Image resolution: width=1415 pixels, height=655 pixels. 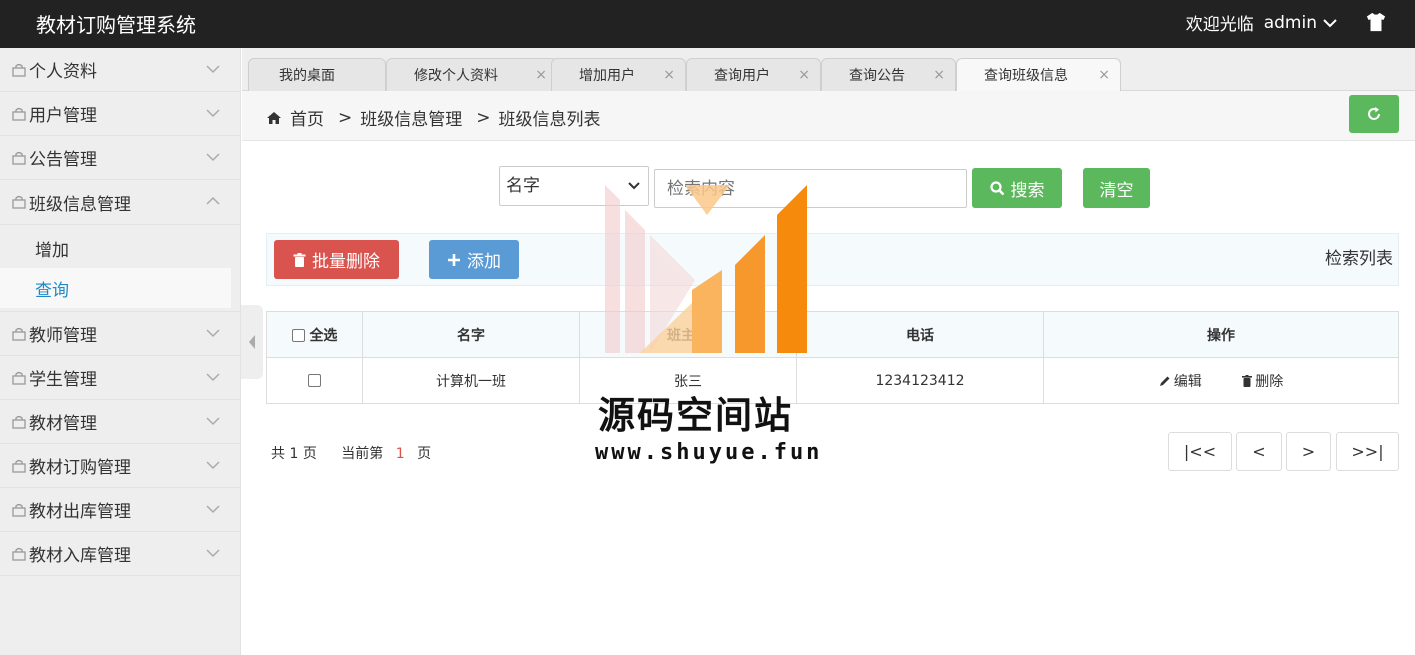 What do you see at coordinates (688, 334) in the screenshot?
I see `header-teacher: 班主任` at bounding box center [688, 334].